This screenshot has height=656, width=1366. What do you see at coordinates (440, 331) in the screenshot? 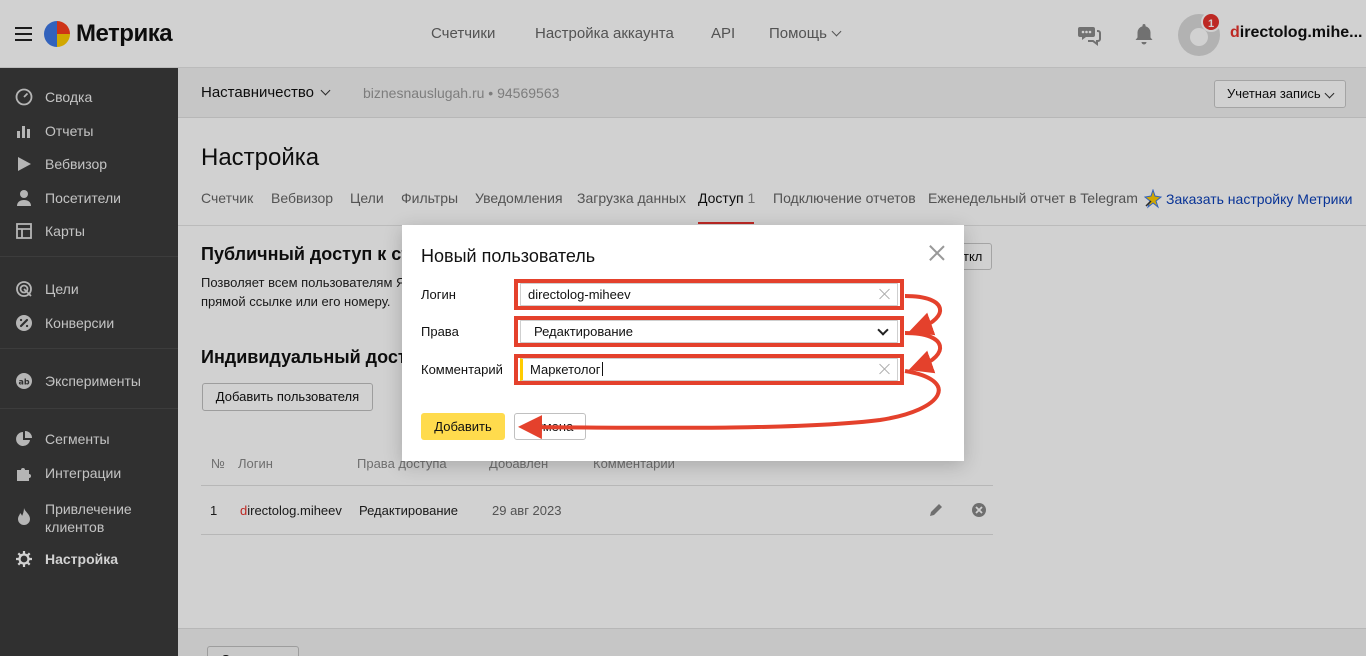
I see `rights-label: Права` at bounding box center [440, 331].